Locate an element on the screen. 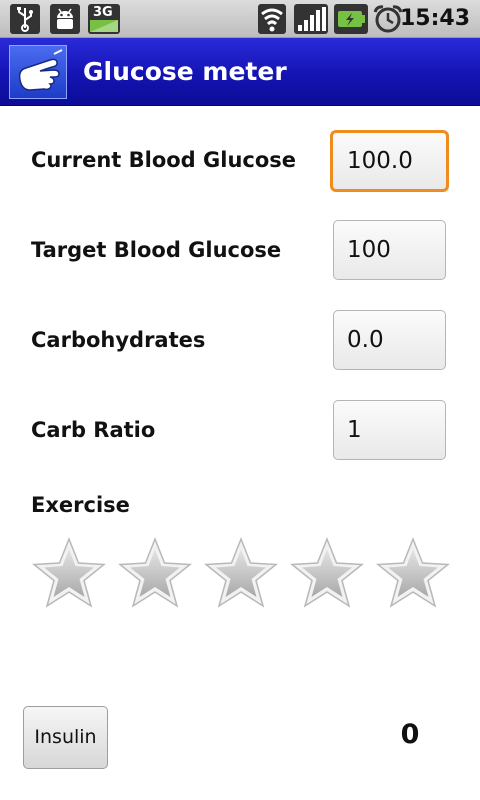  target-glucose-input: 100 is located at coordinates (389, 250).